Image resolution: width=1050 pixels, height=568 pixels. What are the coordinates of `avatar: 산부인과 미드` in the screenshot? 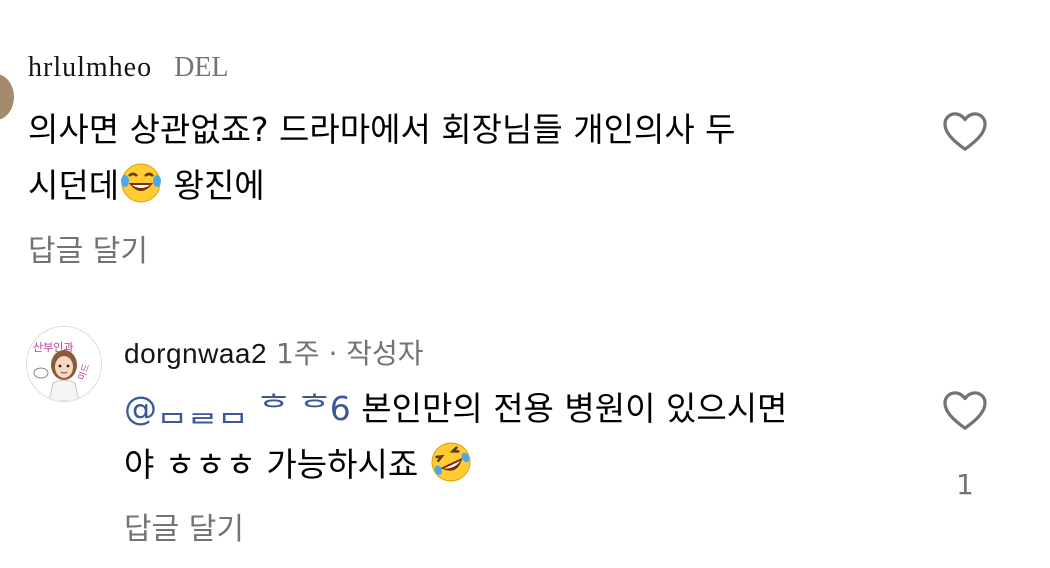 It's located at (64, 364).